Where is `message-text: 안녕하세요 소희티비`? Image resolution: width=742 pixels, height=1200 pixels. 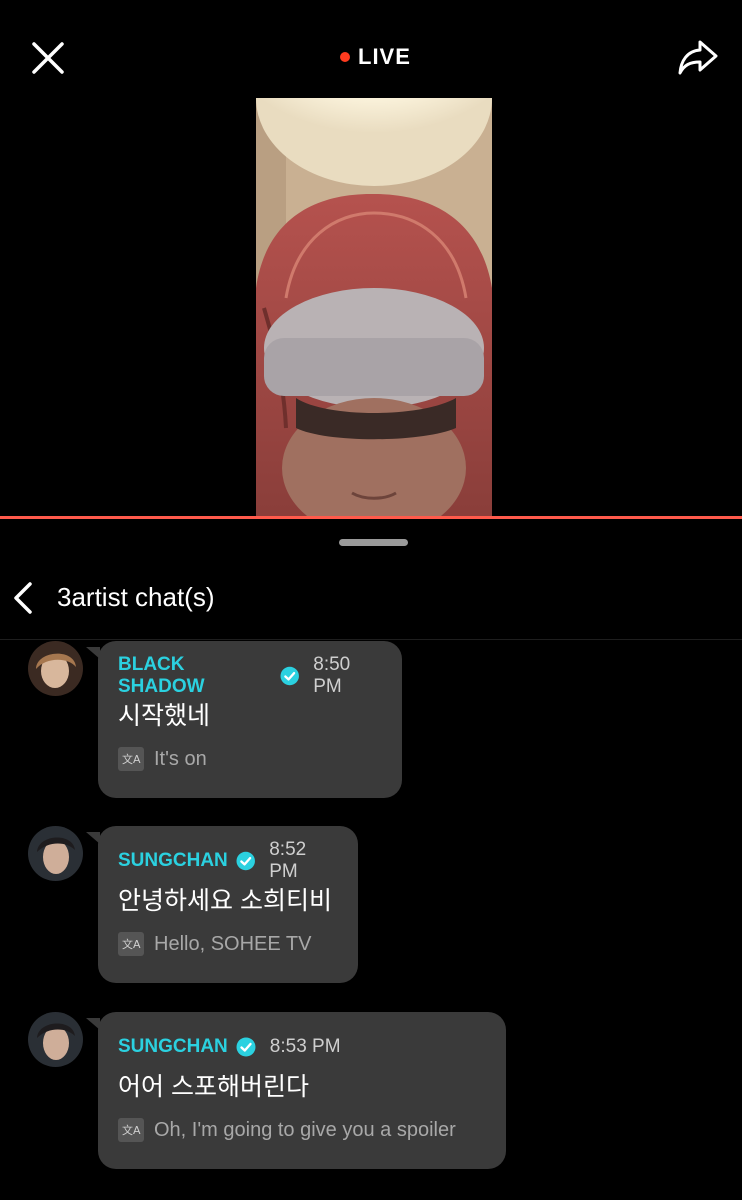 message-text: 안녕하세요 소희티비 is located at coordinates (225, 901).